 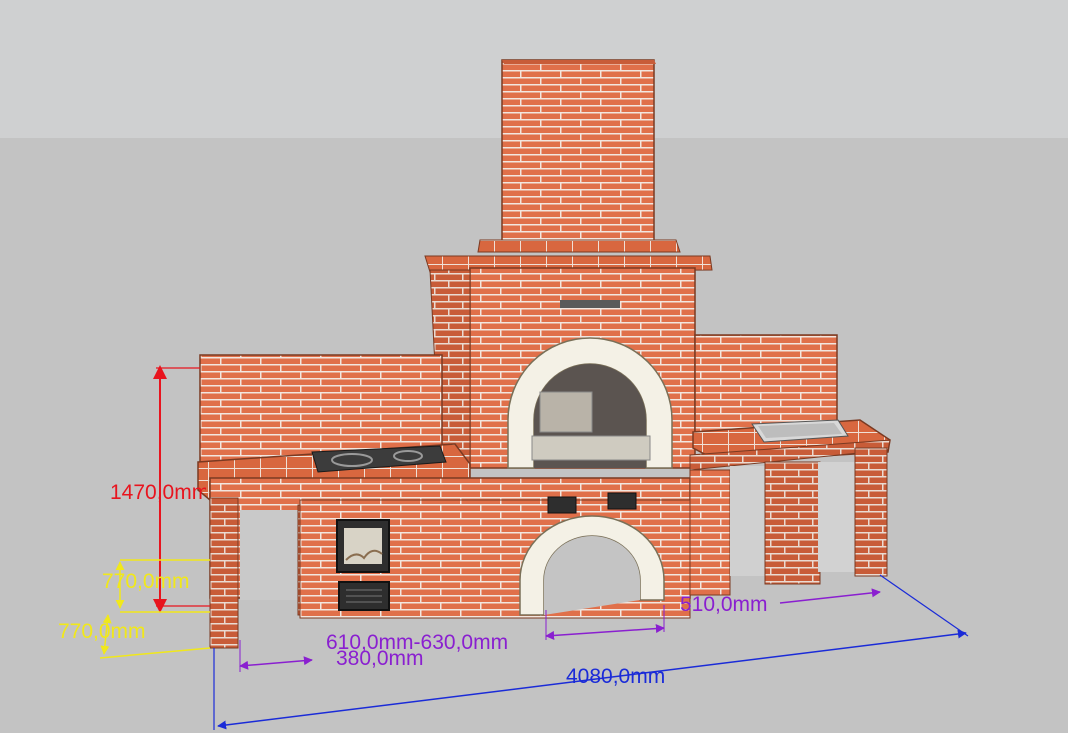 What do you see at coordinates (790, 517) in the screenshot?
I see `right-base` at bounding box center [790, 517].